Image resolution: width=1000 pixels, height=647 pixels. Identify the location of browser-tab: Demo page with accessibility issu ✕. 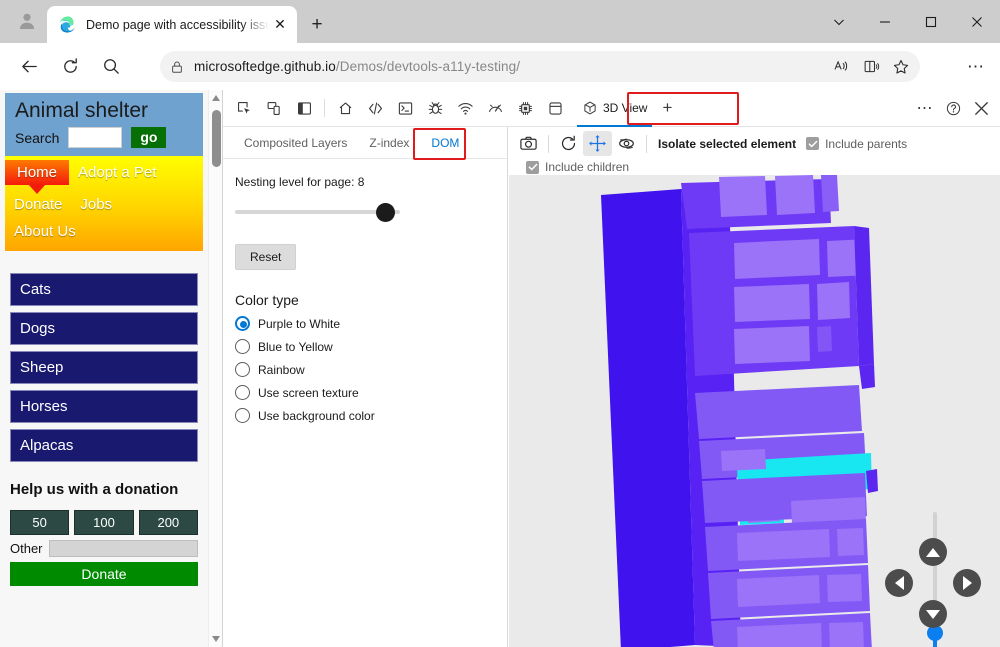
(172, 24).